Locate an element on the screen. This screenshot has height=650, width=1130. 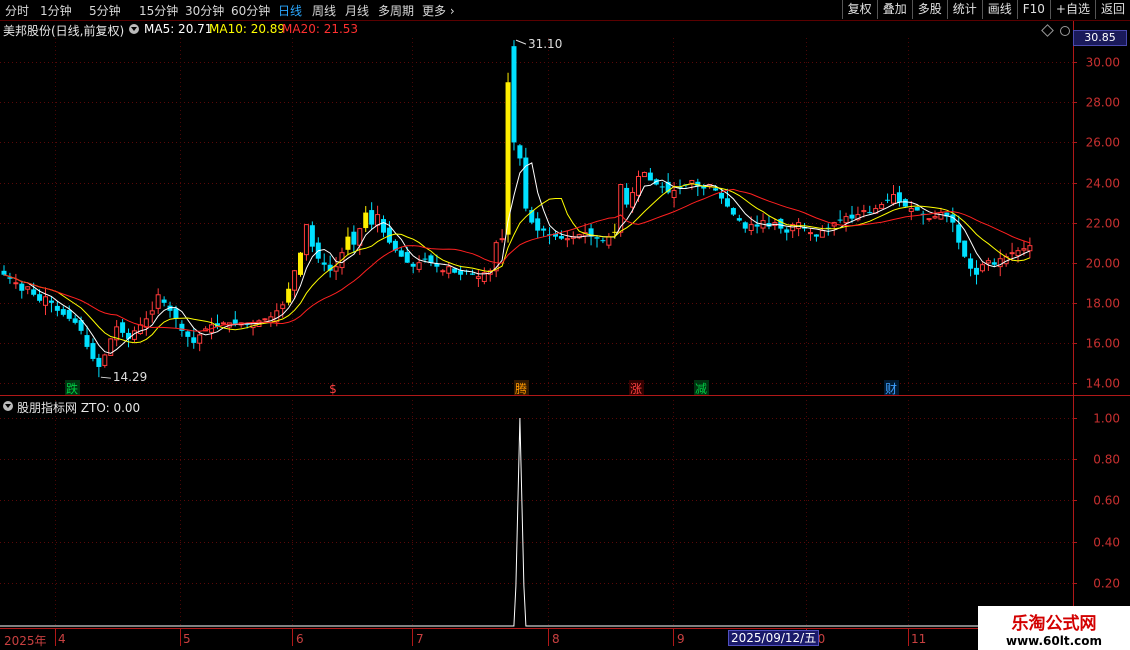
ma20-label: MA20: 21.53 is located at coordinates (320, 29).